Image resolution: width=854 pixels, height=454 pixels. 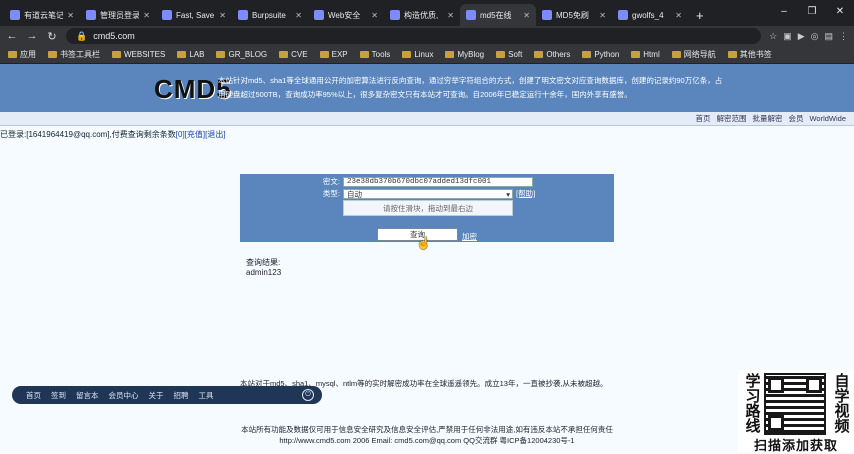 I want to click on query-result: 查询结果: admin123, so click(x=263, y=268).